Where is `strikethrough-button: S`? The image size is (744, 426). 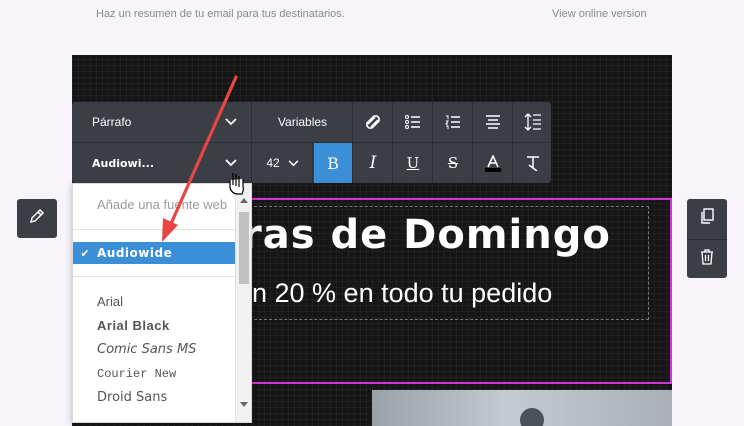
strikethrough-button: S is located at coordinates (453, 163).